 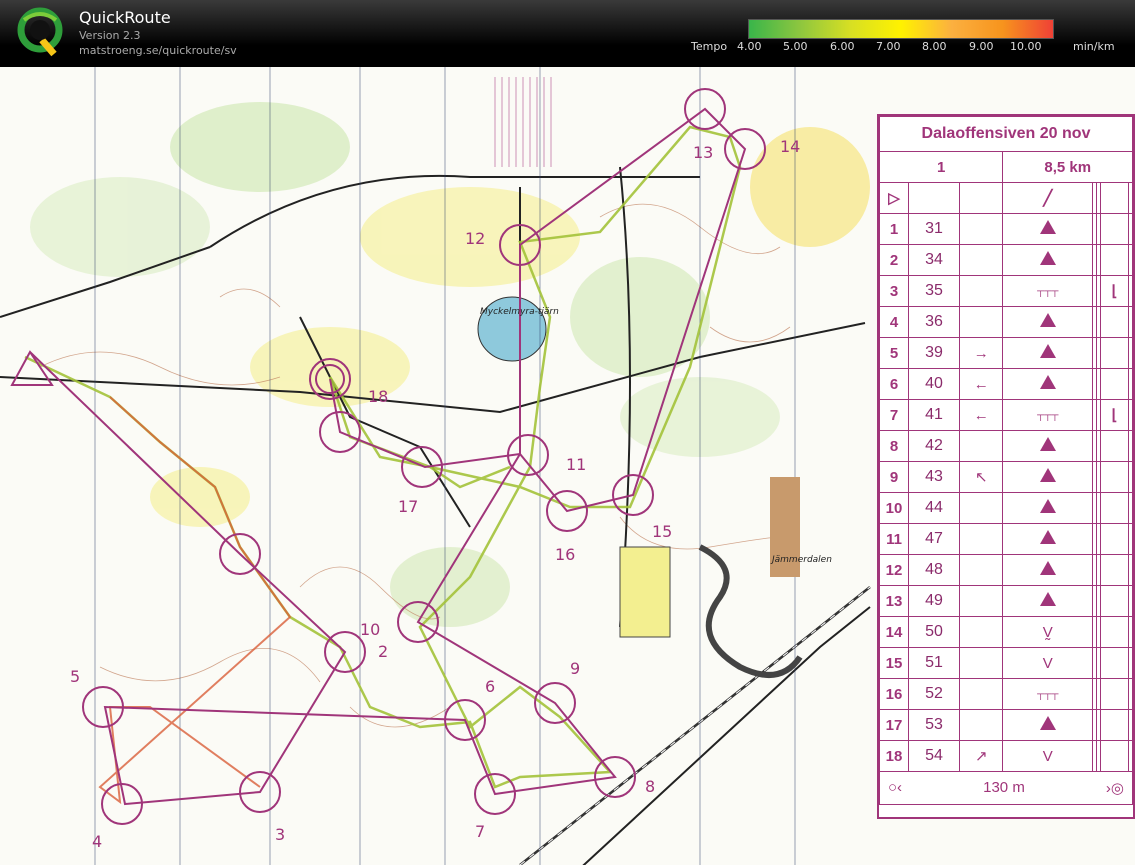 I want to click on control-label: 9, so click(x=575, y=668).